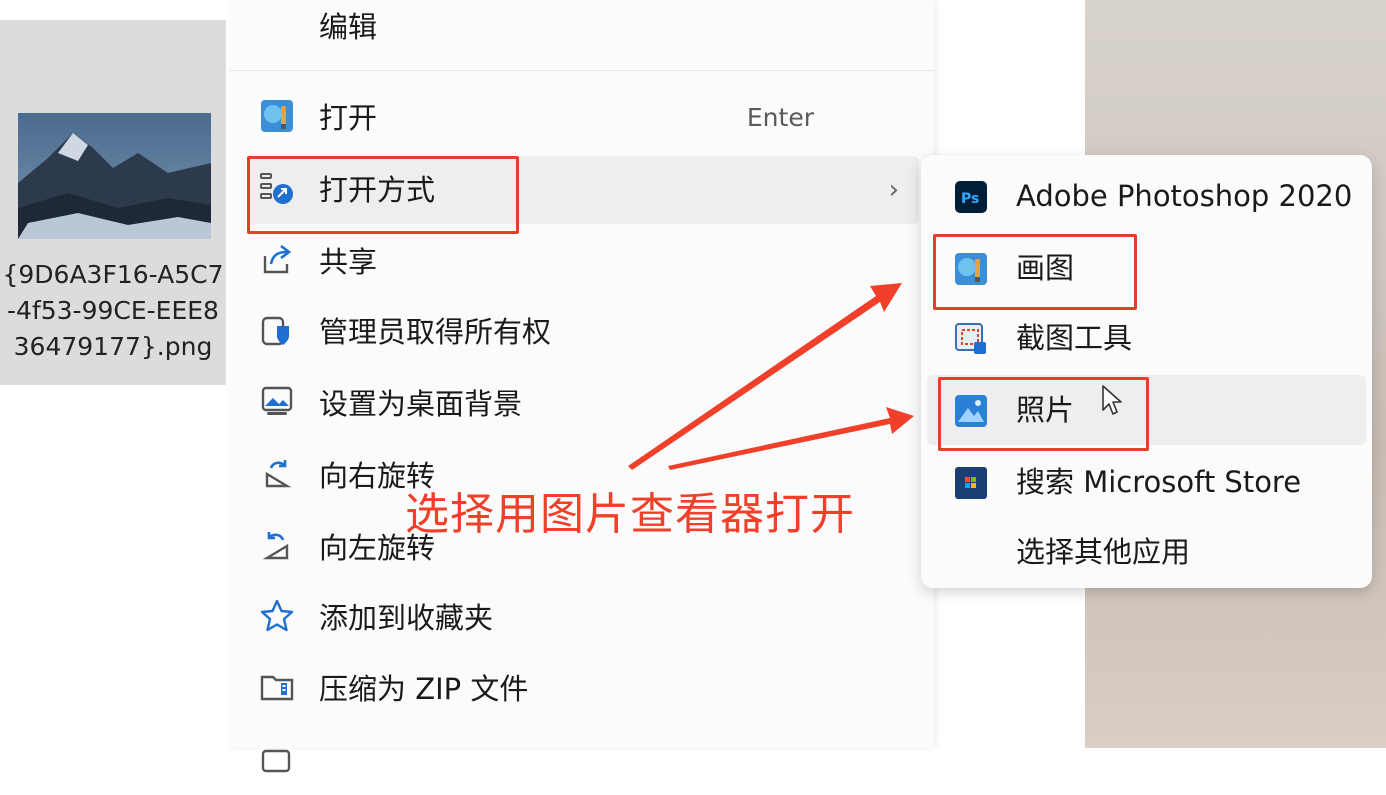 This screenshot has width=1386, height=795. Describe the element at coordinates (765, 376) in the screenshot. I see `arrow-to-paint` at that location.